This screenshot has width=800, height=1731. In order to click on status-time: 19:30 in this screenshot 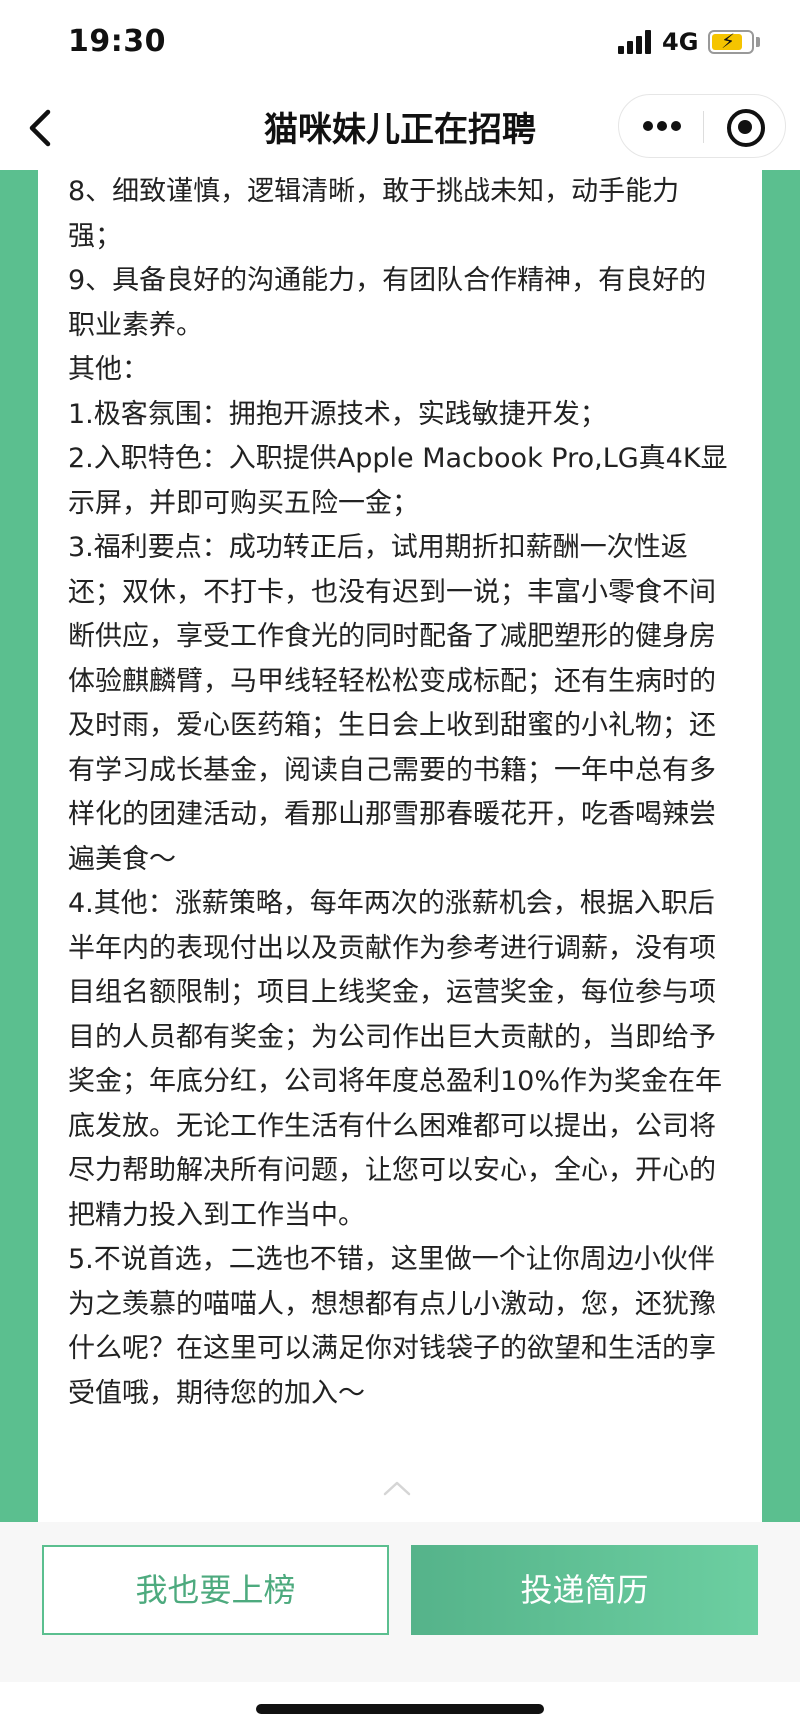, I will do `click(117, 41)`.